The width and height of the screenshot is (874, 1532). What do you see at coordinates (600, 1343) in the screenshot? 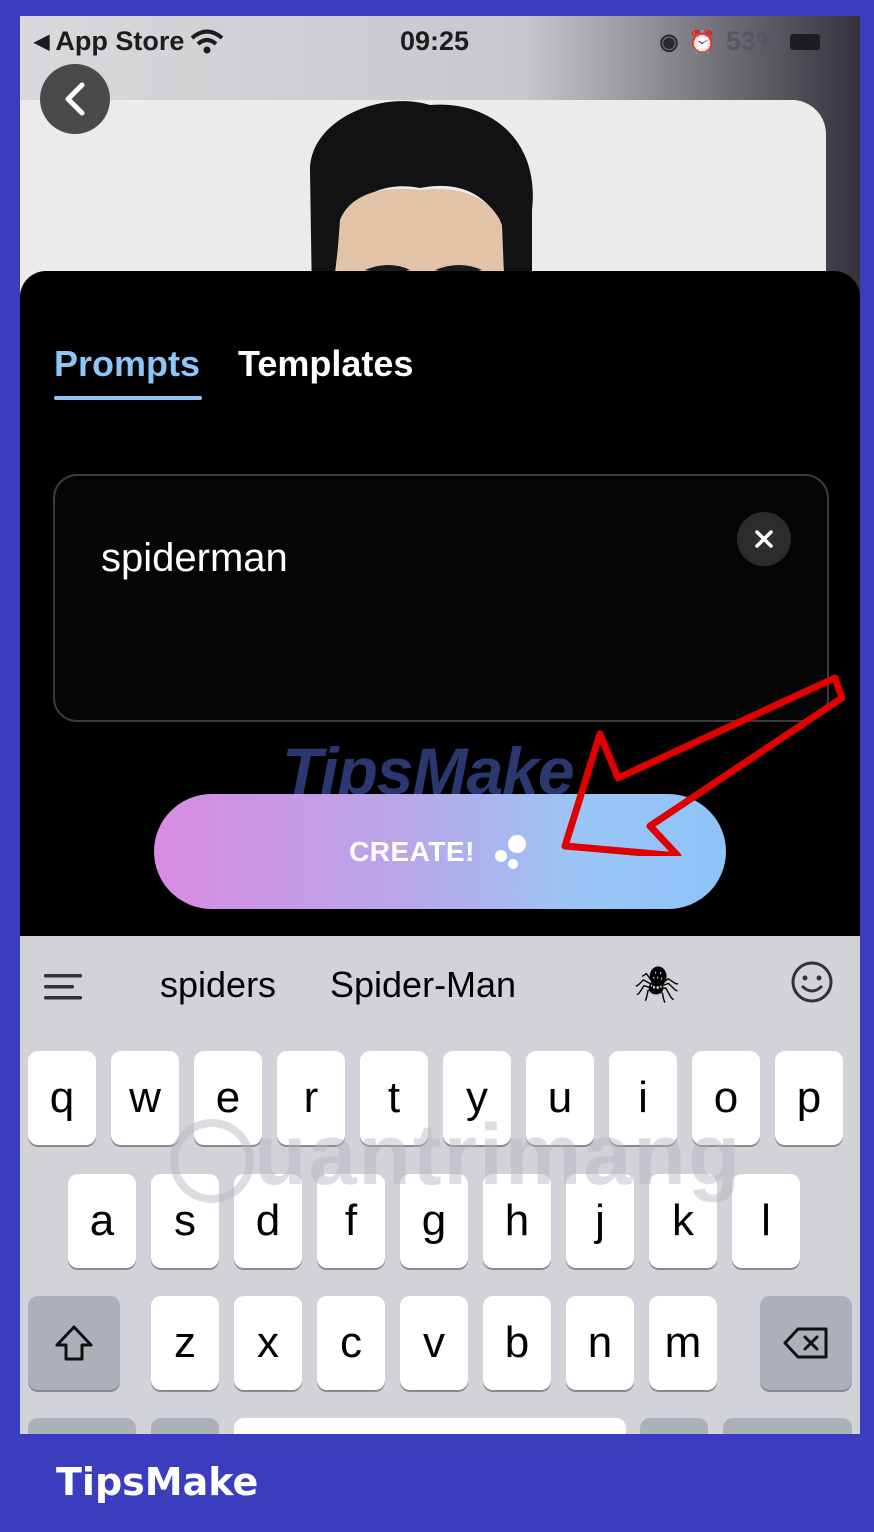
I see `key-n: n` at bounding box center [600, 1343].